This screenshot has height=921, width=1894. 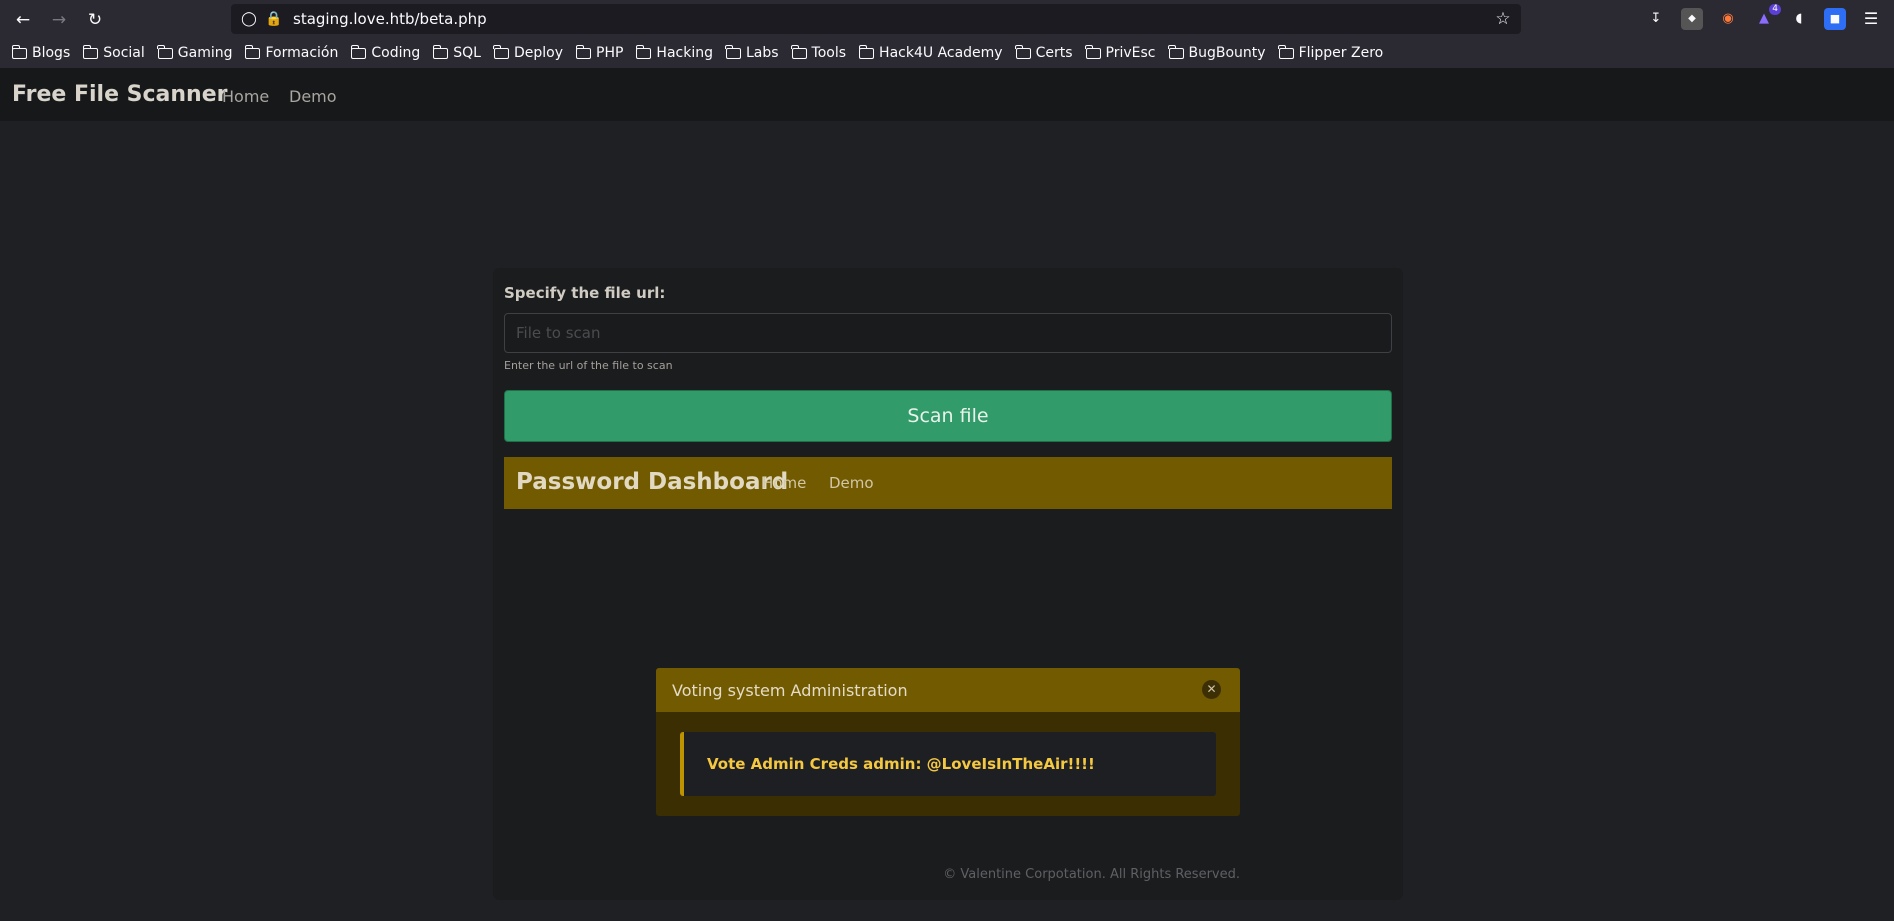 I want to click on bookmark-bugbounty: BugBounty, so click(x=1217, y=52).